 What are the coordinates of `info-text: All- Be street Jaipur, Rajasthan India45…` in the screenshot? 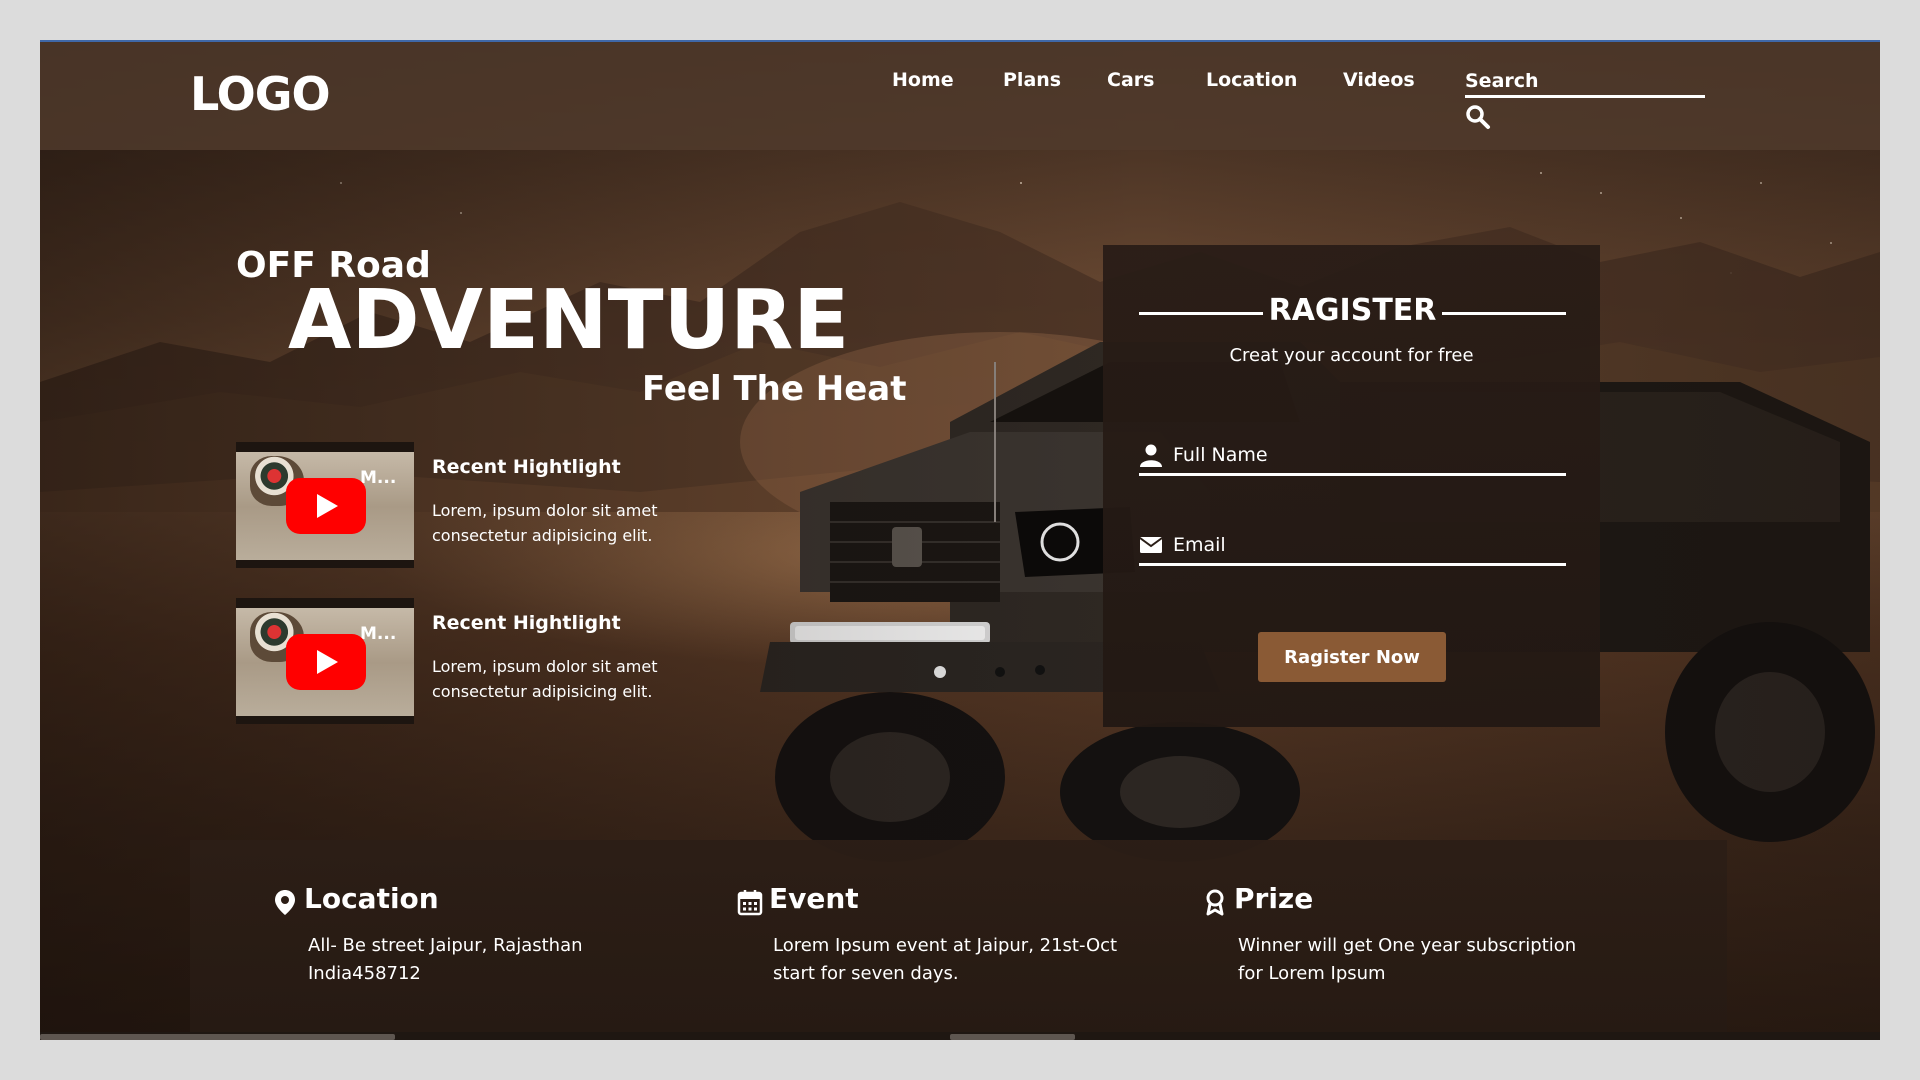 It's located at (445, 959).